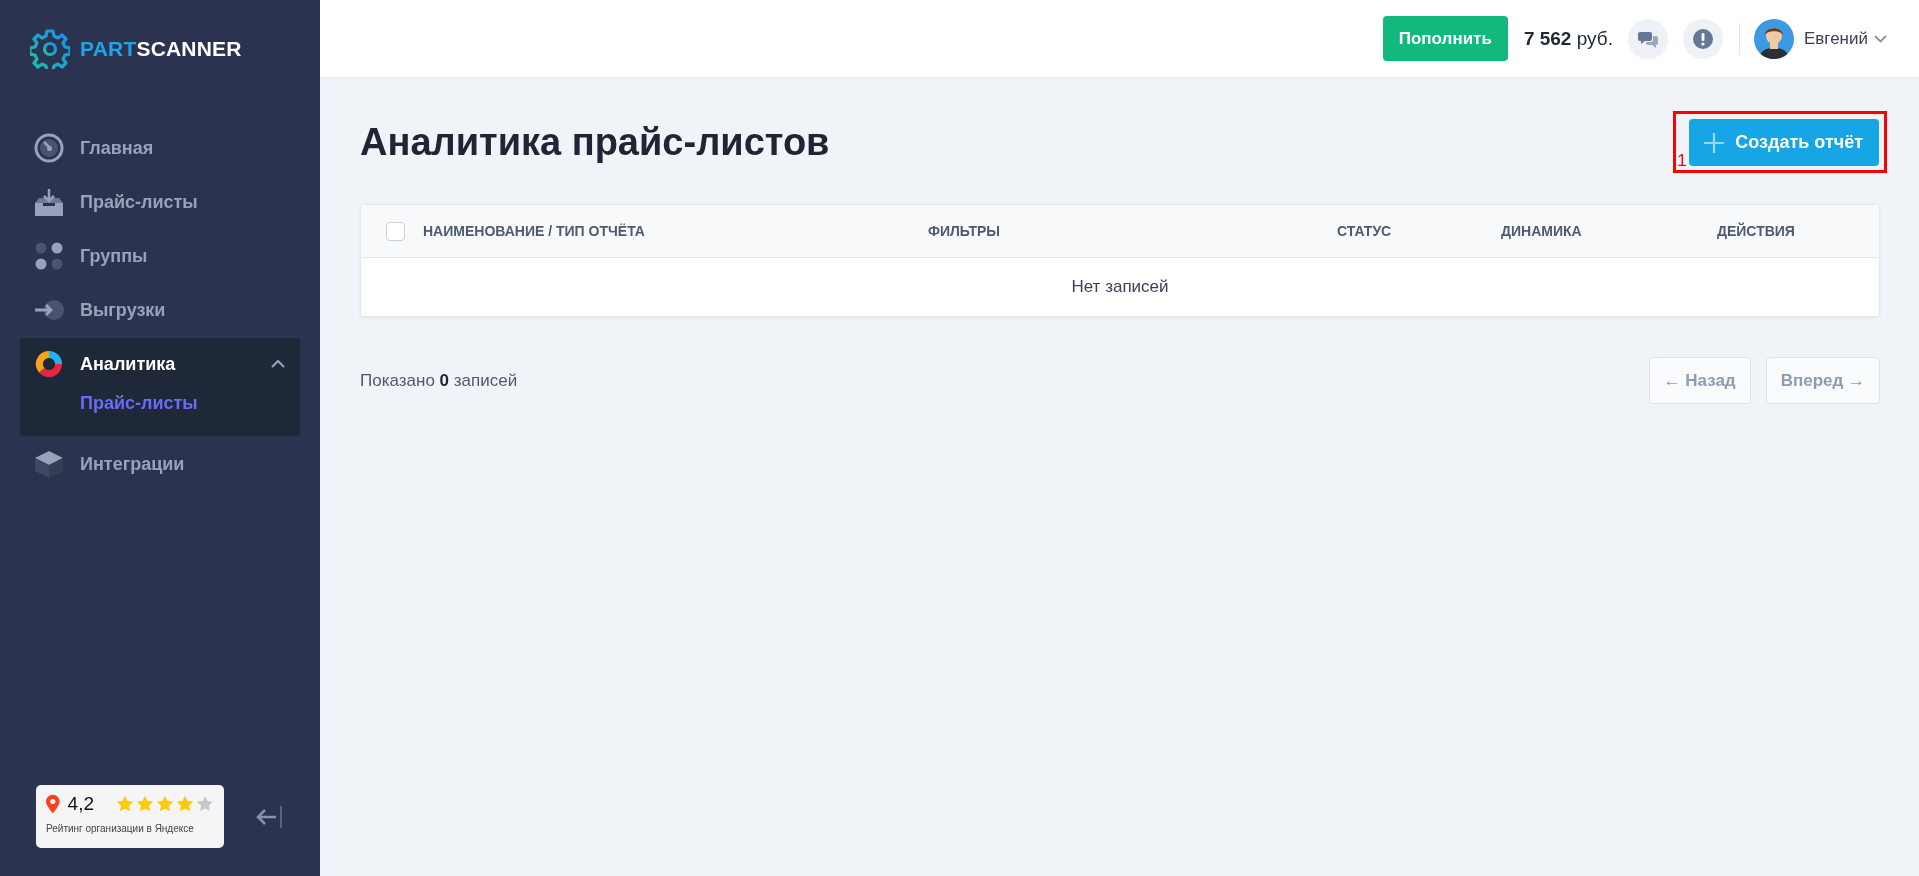  Describe the element at coordinates (50, 49) in the screenshot. I see `gear-logo-icon` at that location.